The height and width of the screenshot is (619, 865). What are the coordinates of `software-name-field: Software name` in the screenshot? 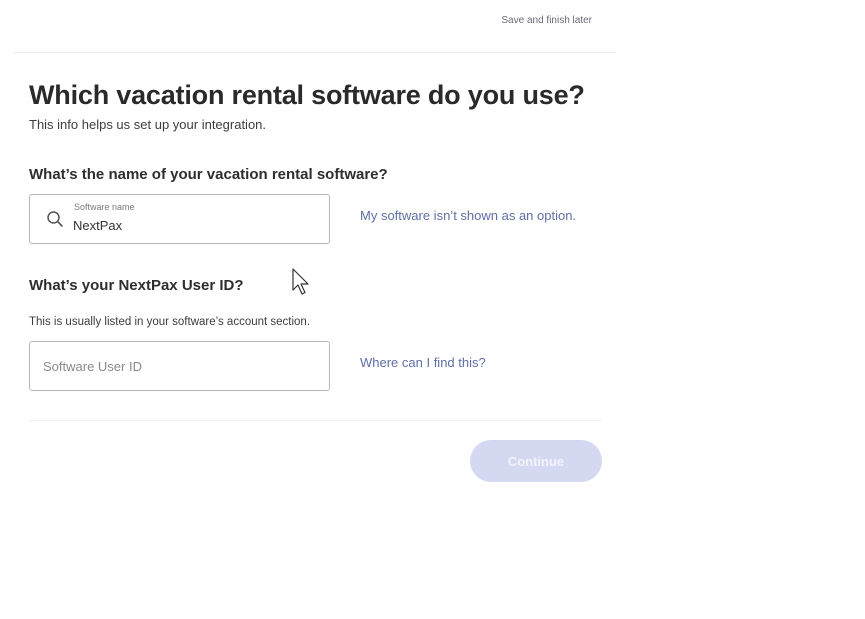 It's located at (179, 219).